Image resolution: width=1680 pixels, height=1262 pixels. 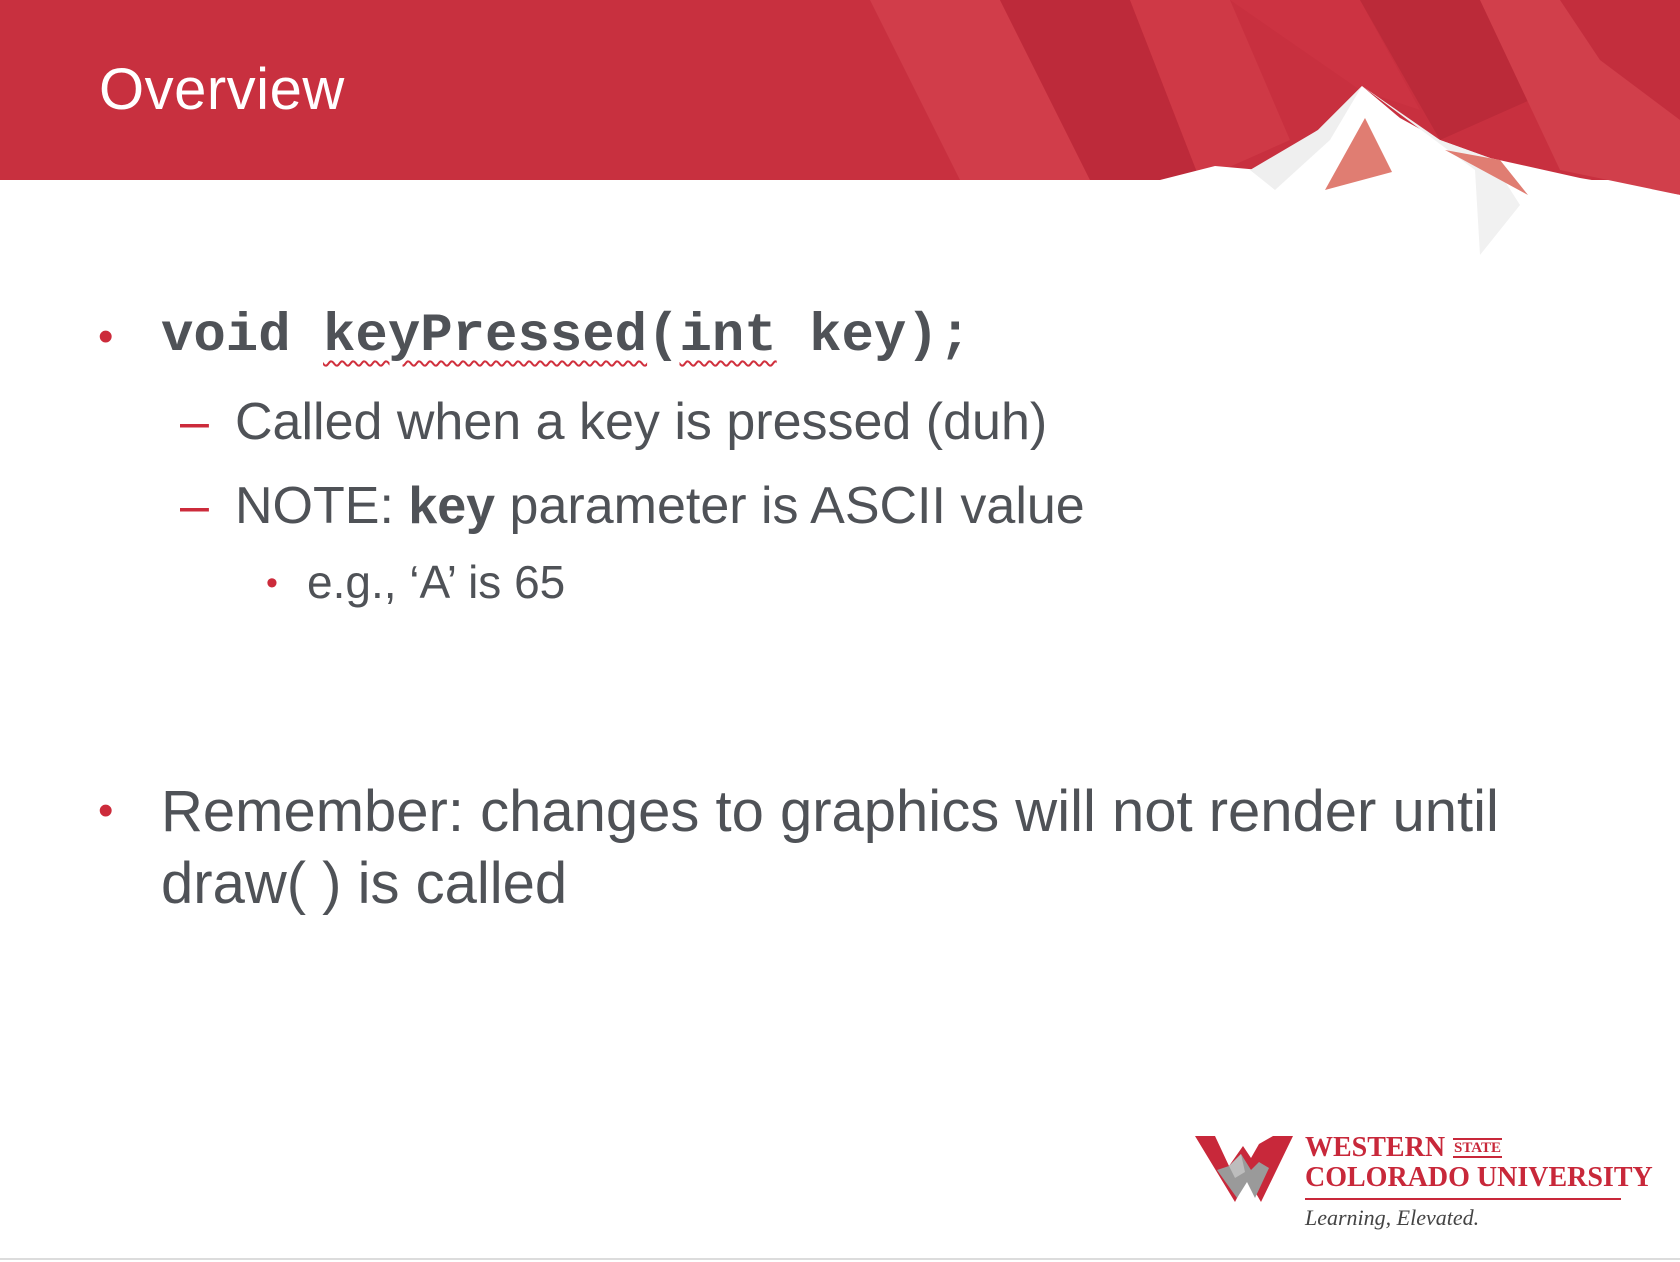 What do you see at coordinates (1478, 1148) in the screenshot?
I see `logo-state: STATE` at bounding box center [1478, 1148].